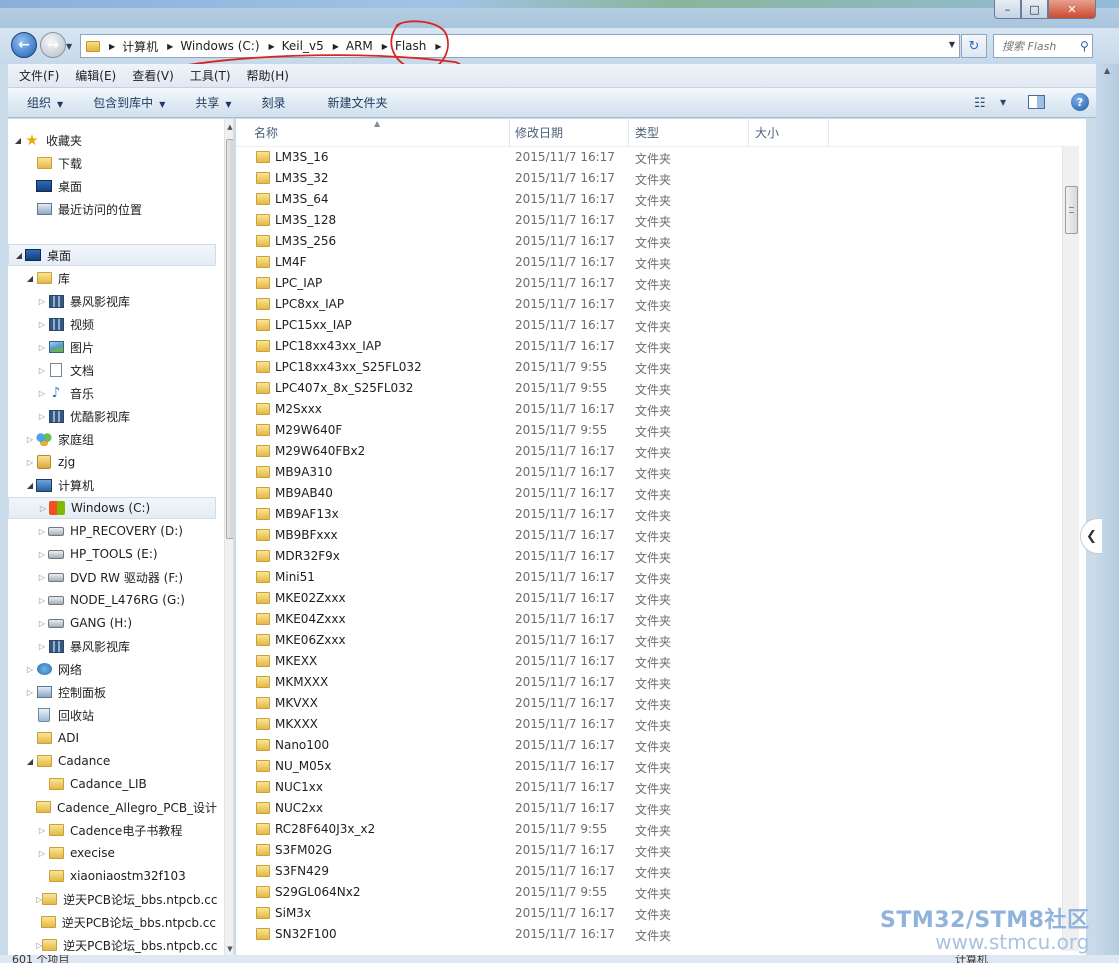 This screenshot has height=963, width=1119. I want to click on menu-file: 文件(F), so click(39, 75).